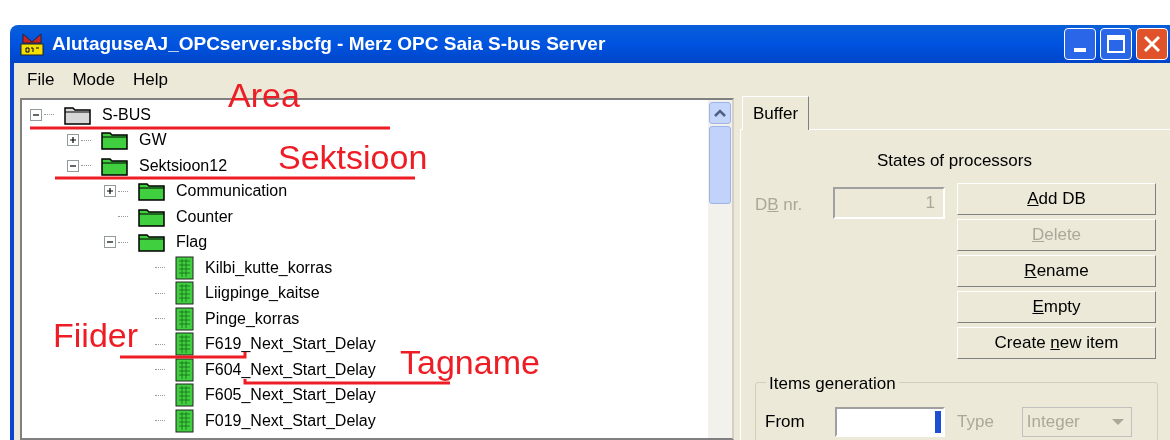 The image size is (1170, 440). Describe the element at coordinates (153, 140) in the screenshot. I see `tree-item: GW` at that location.